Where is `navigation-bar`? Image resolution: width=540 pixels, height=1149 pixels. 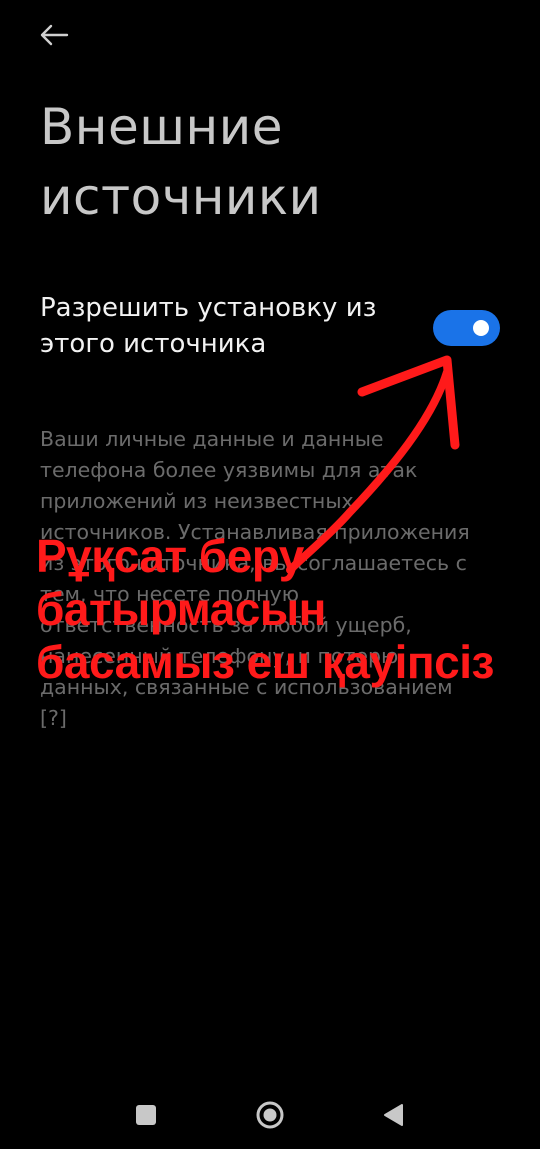 navigation-bar is located at coordinates (270, 1117).